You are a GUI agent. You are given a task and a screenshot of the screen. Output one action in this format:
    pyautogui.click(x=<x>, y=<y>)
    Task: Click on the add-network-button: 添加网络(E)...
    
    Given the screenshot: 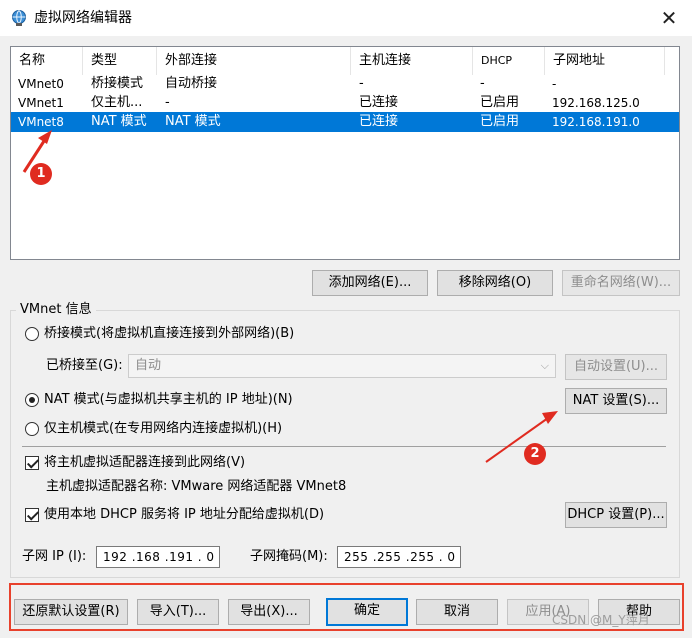 What is the action you would take?
    pyautogui.click(x=370, y=283)
    